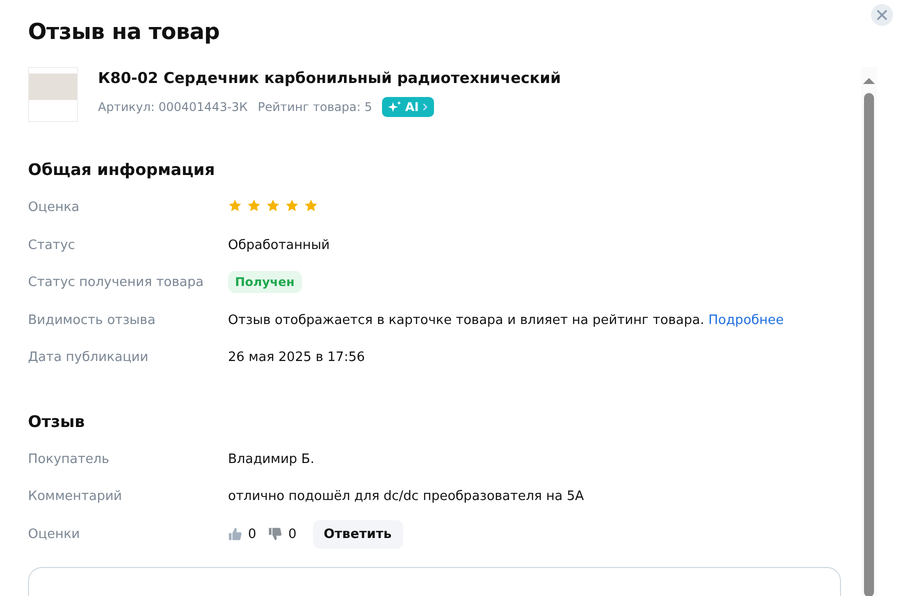  What do you see at coordinates (869, 331) in the screenshot?
I see `scrollbar` at bounding box center [869, 331].